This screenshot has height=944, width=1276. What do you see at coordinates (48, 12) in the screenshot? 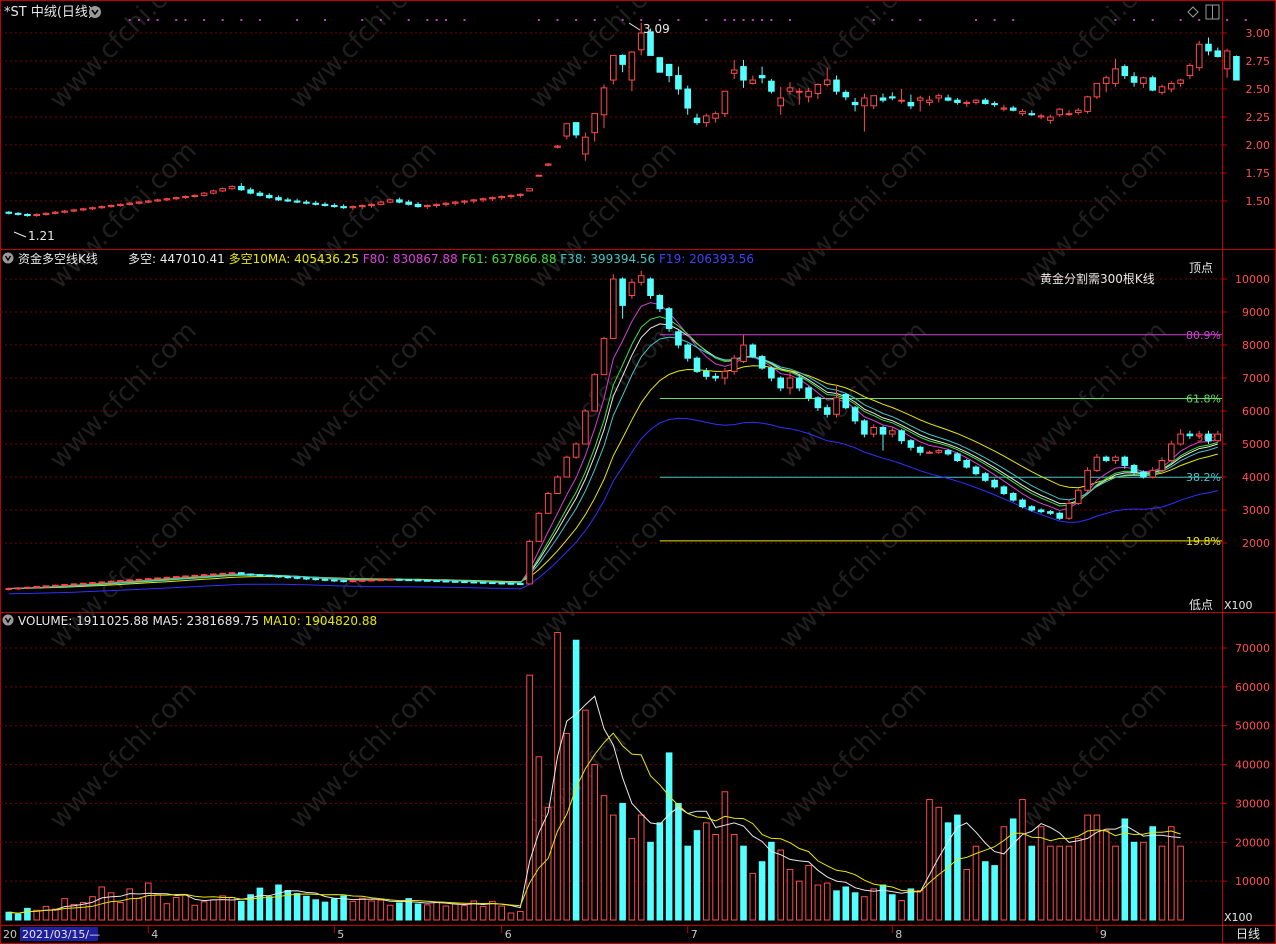
I see `window-title: *ST 中绒(日线)` at bounding box center [48, 12].